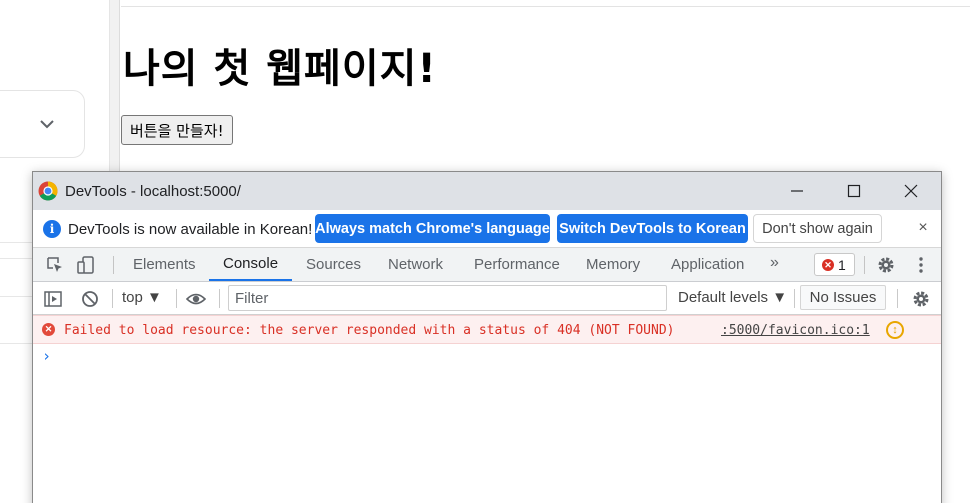  Describe the element at coordinates (333, 264) in the screenshot. I see `tab-sources: Sources` at that location.